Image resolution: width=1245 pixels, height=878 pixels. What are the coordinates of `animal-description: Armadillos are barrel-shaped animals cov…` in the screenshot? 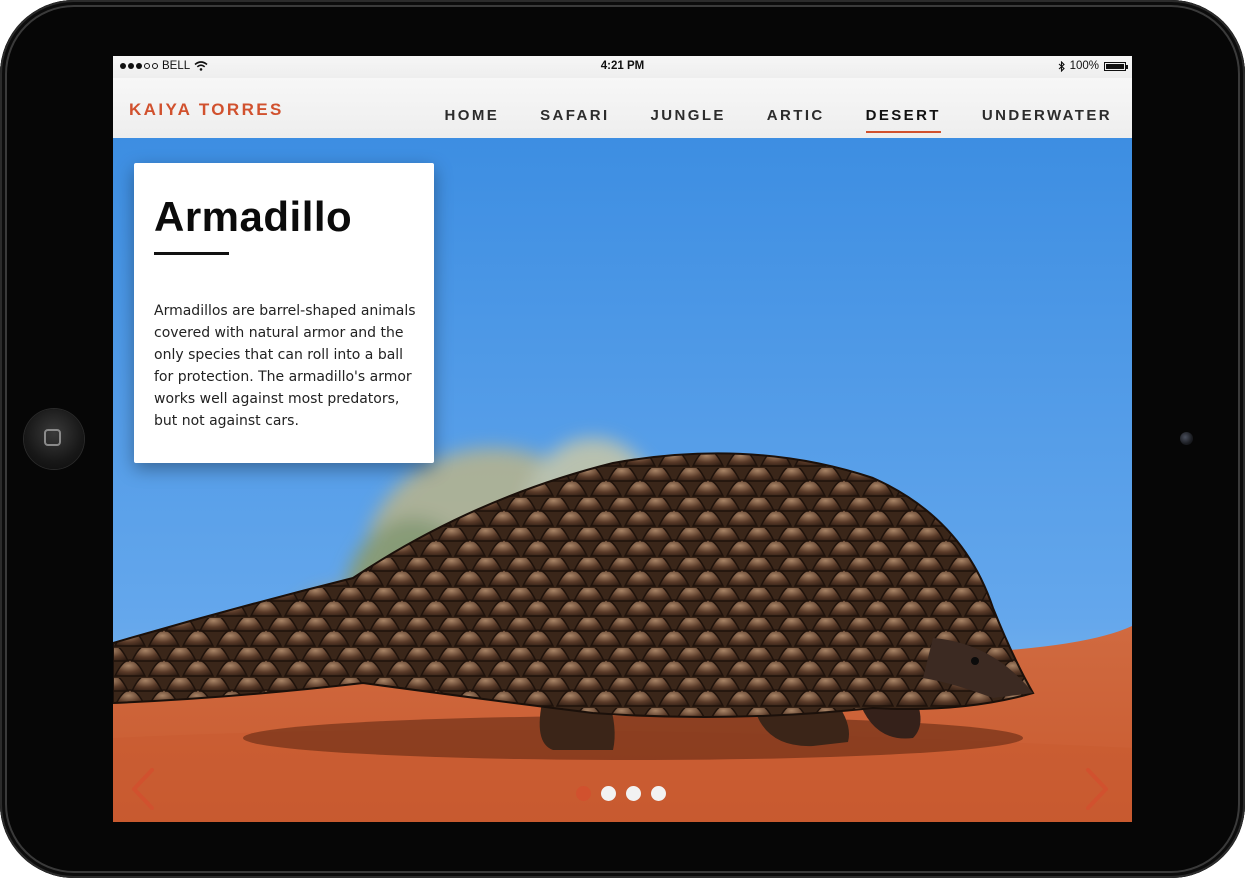 It's located at (285, 366).